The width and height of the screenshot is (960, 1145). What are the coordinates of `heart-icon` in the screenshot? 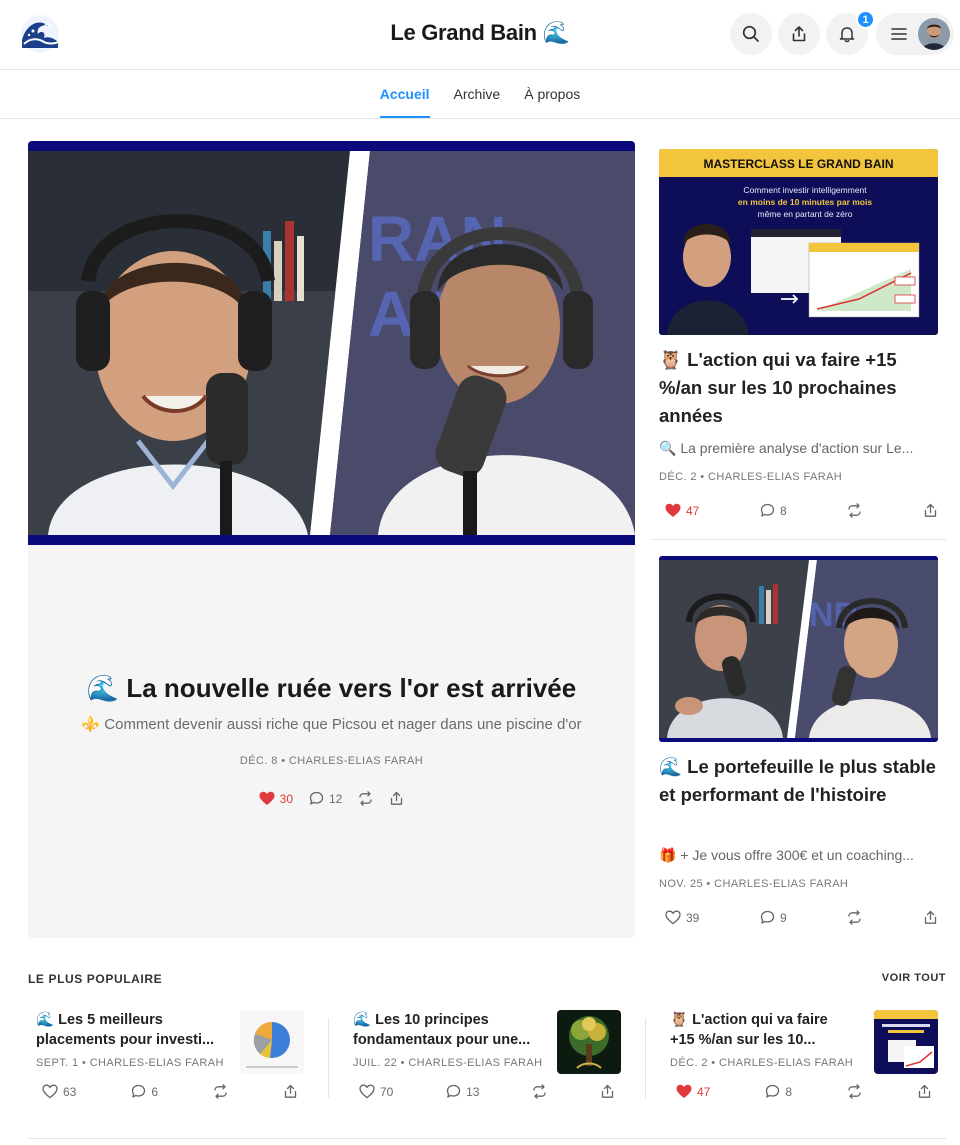 It's located at (367, 1091).